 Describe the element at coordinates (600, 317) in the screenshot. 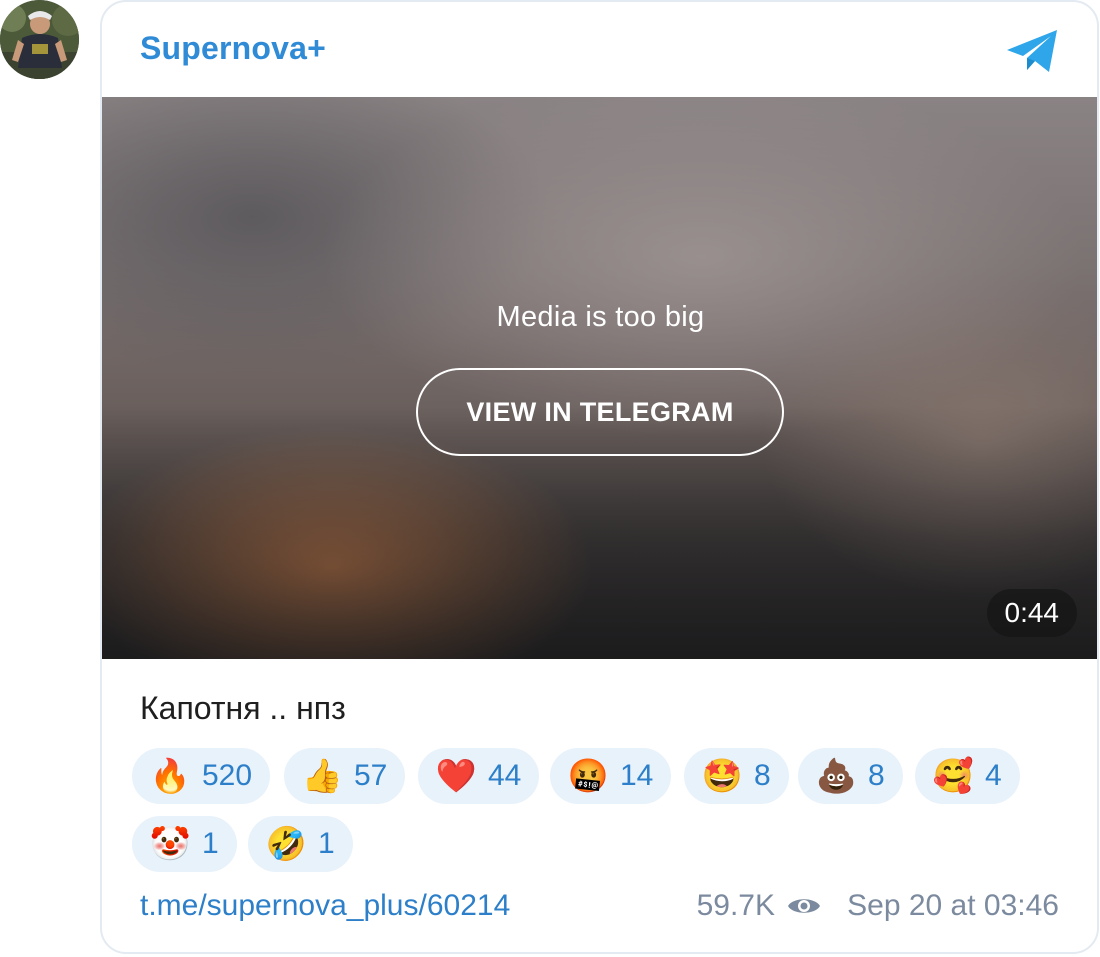

I see `media-too-big-message: Media is too big` at that location.